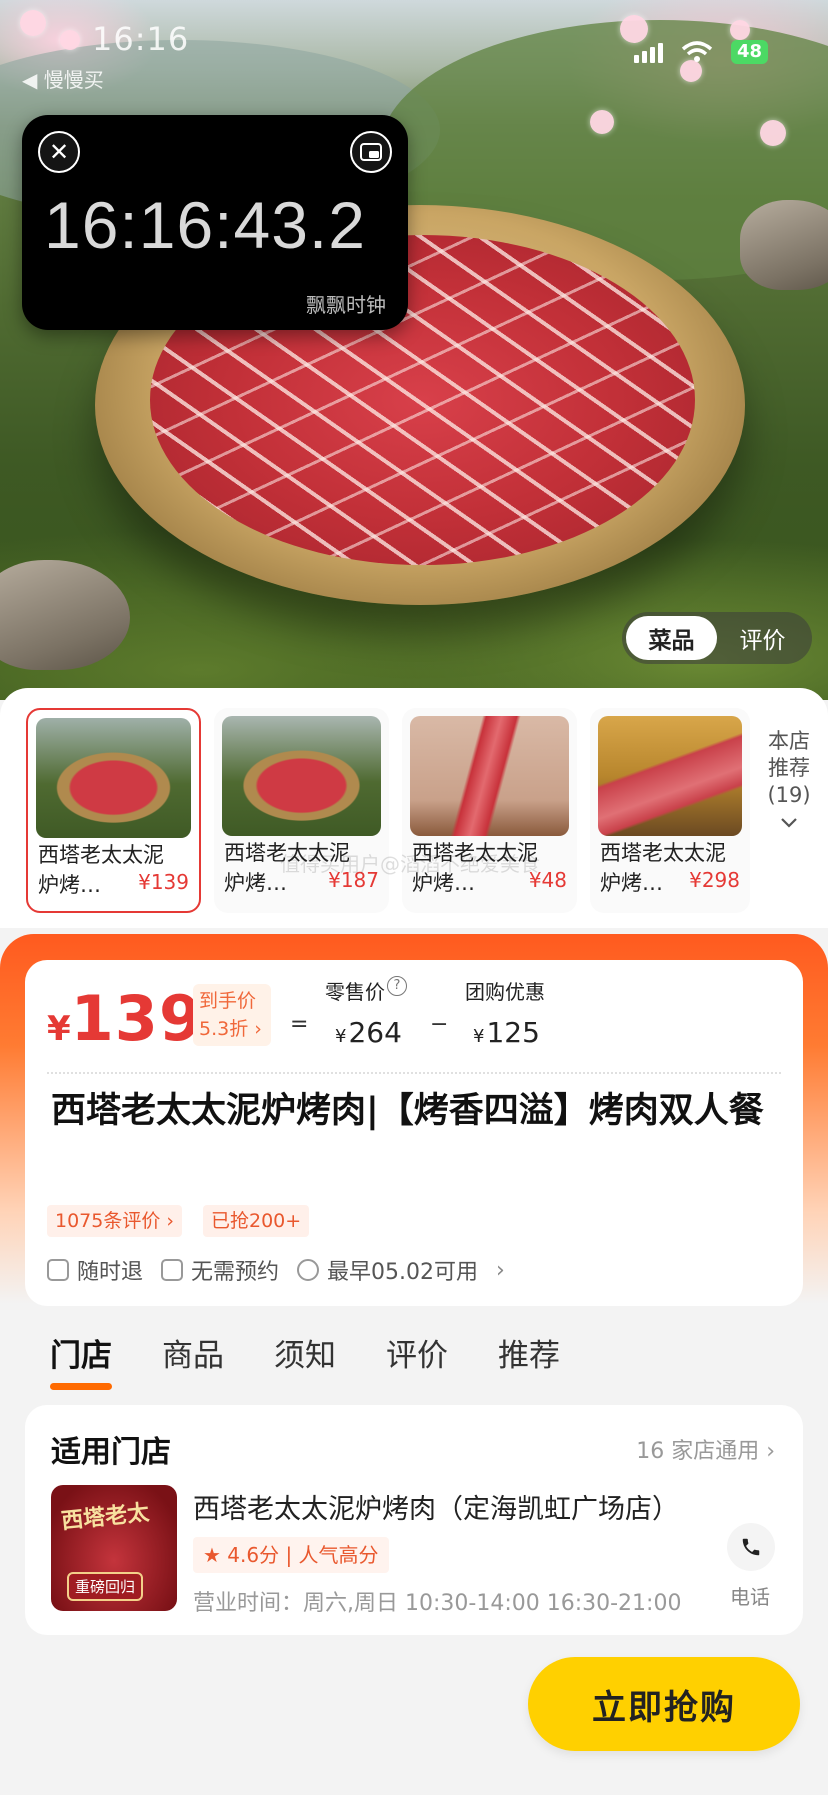  I want to click on chevron-right-icon: ›, so click(500, 1270).